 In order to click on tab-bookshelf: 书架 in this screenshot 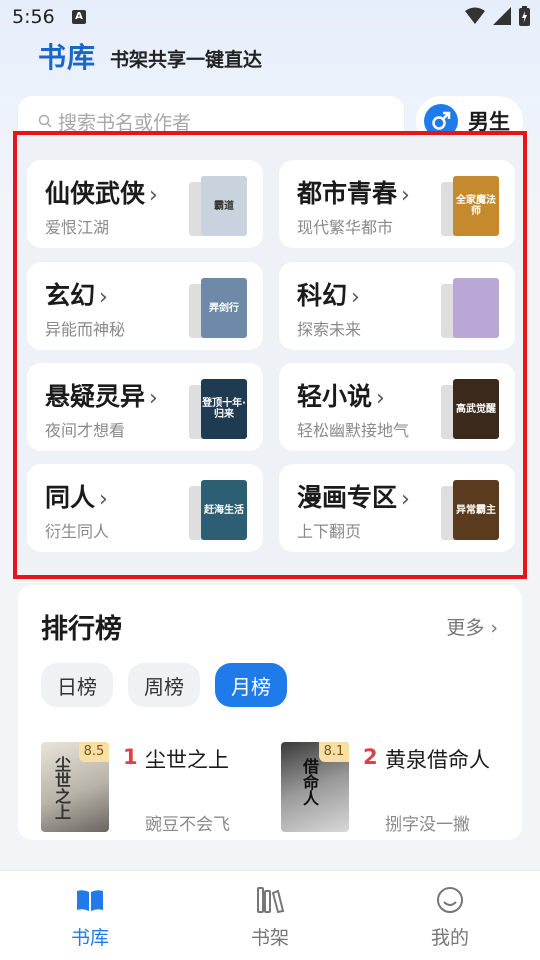, I will do `click(270, 915)`.